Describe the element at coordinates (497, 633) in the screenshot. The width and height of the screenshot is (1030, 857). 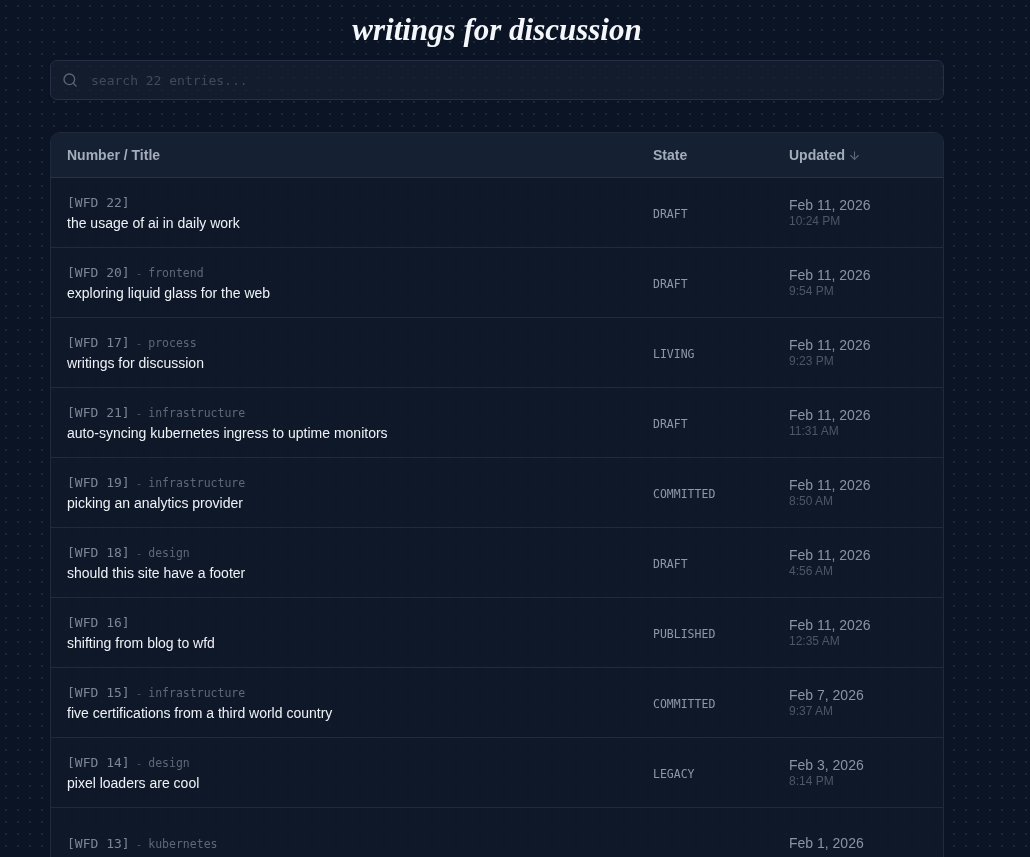
I see `entry-row: [WFD 16] shifting from blog to wfd PUBLISHED Feb 11, 2026 12:35 AM` at that location.